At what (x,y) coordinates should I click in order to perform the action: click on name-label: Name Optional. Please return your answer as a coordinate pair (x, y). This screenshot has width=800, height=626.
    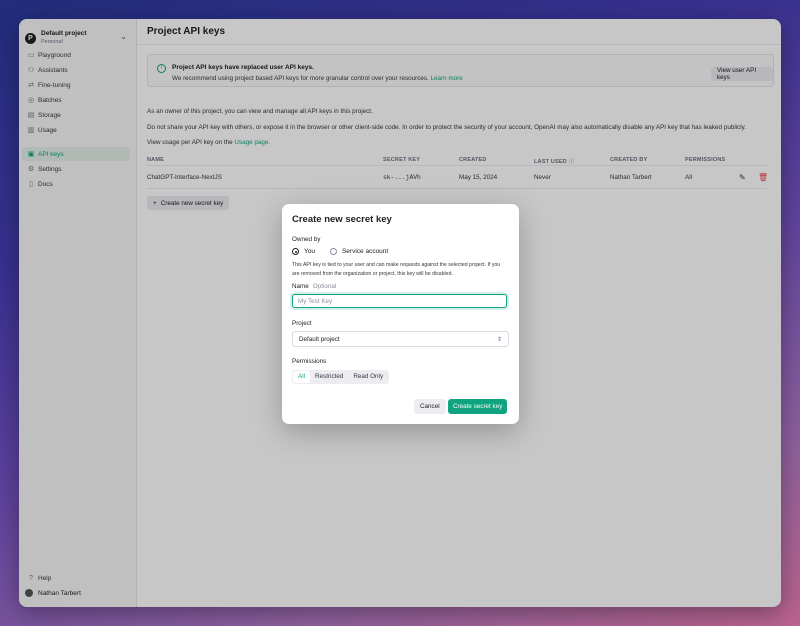
    Looking at the image, I should click on (314, 286).